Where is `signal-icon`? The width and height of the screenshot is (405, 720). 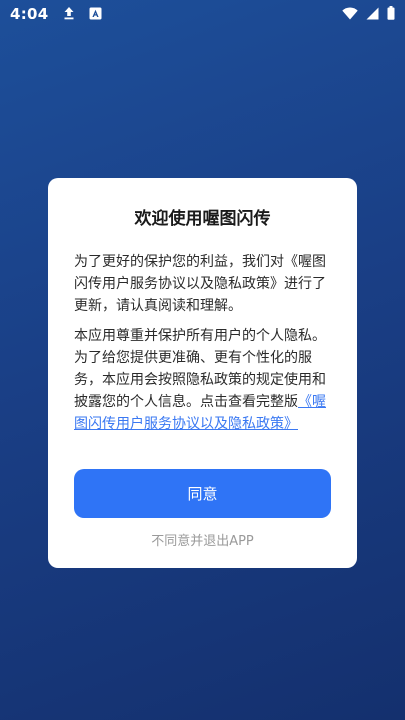 signal-icon is located at coordinates (372, 14).